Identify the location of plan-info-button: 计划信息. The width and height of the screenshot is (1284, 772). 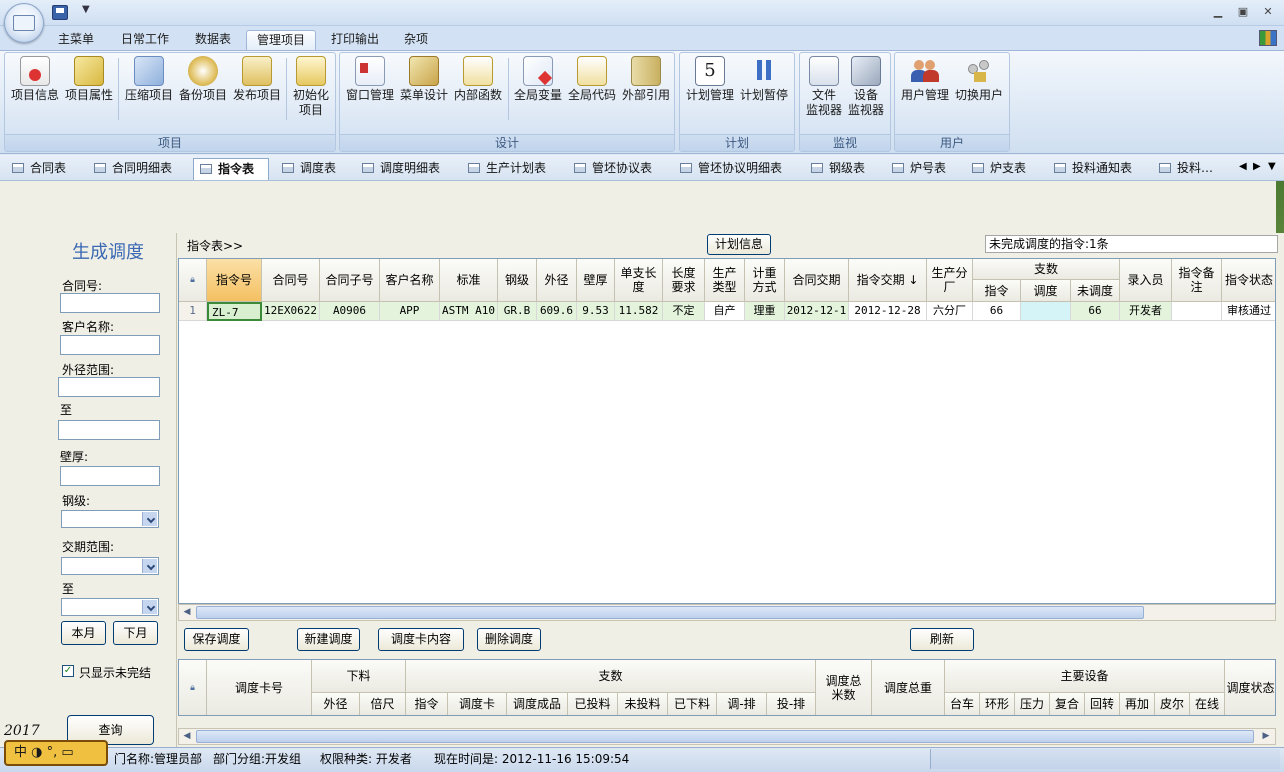
(739, 244).